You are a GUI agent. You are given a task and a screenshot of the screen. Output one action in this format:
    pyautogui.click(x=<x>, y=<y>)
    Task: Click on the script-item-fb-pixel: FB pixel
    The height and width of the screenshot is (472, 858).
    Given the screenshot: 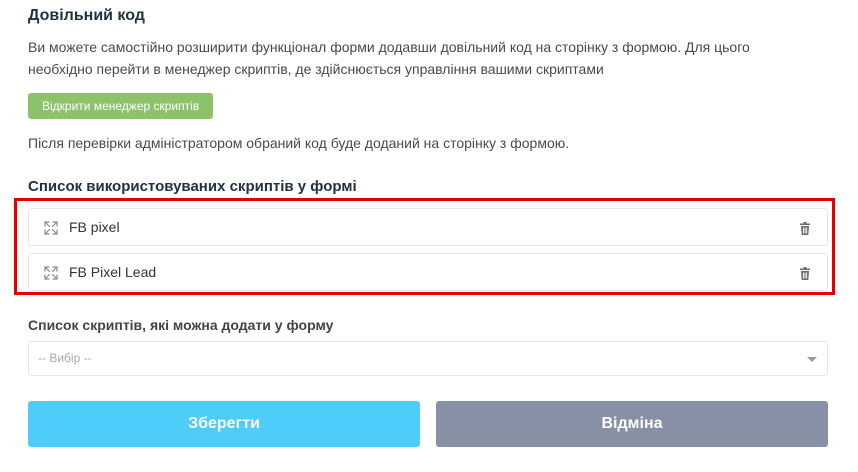 What is the action you would take?
    pyautogui.click(x=428, y=227)
    